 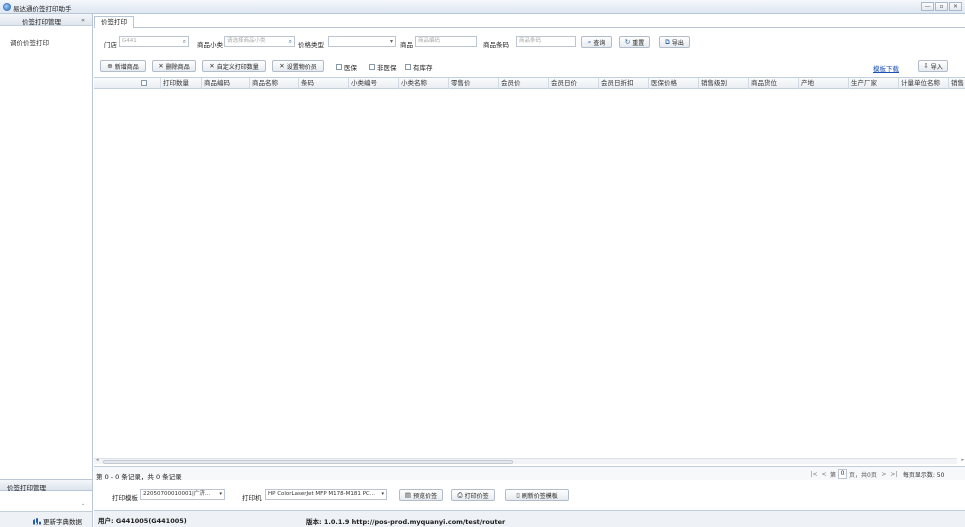 I want to click on app-icon, so click(x=7, y=7).